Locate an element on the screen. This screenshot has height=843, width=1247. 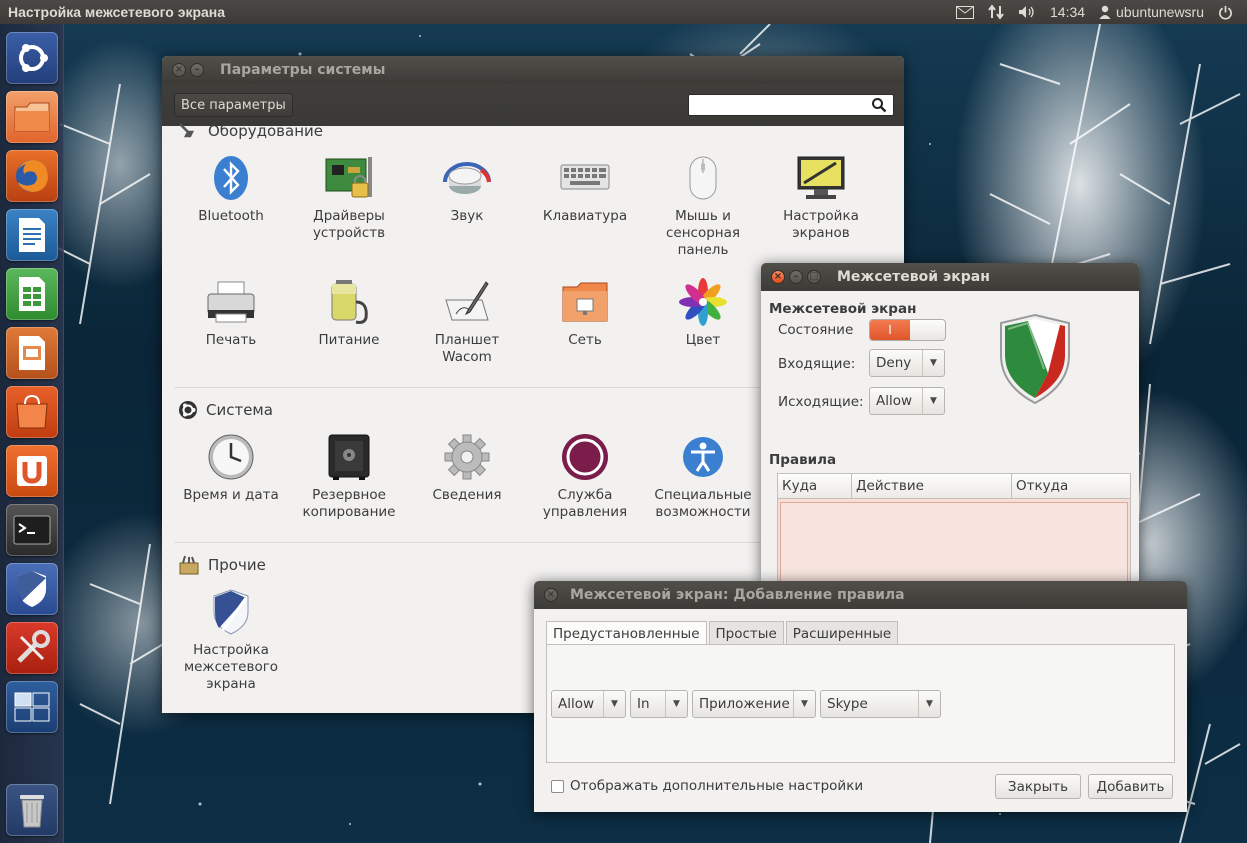
keyboard-icon is located at coordinates (585, 178).